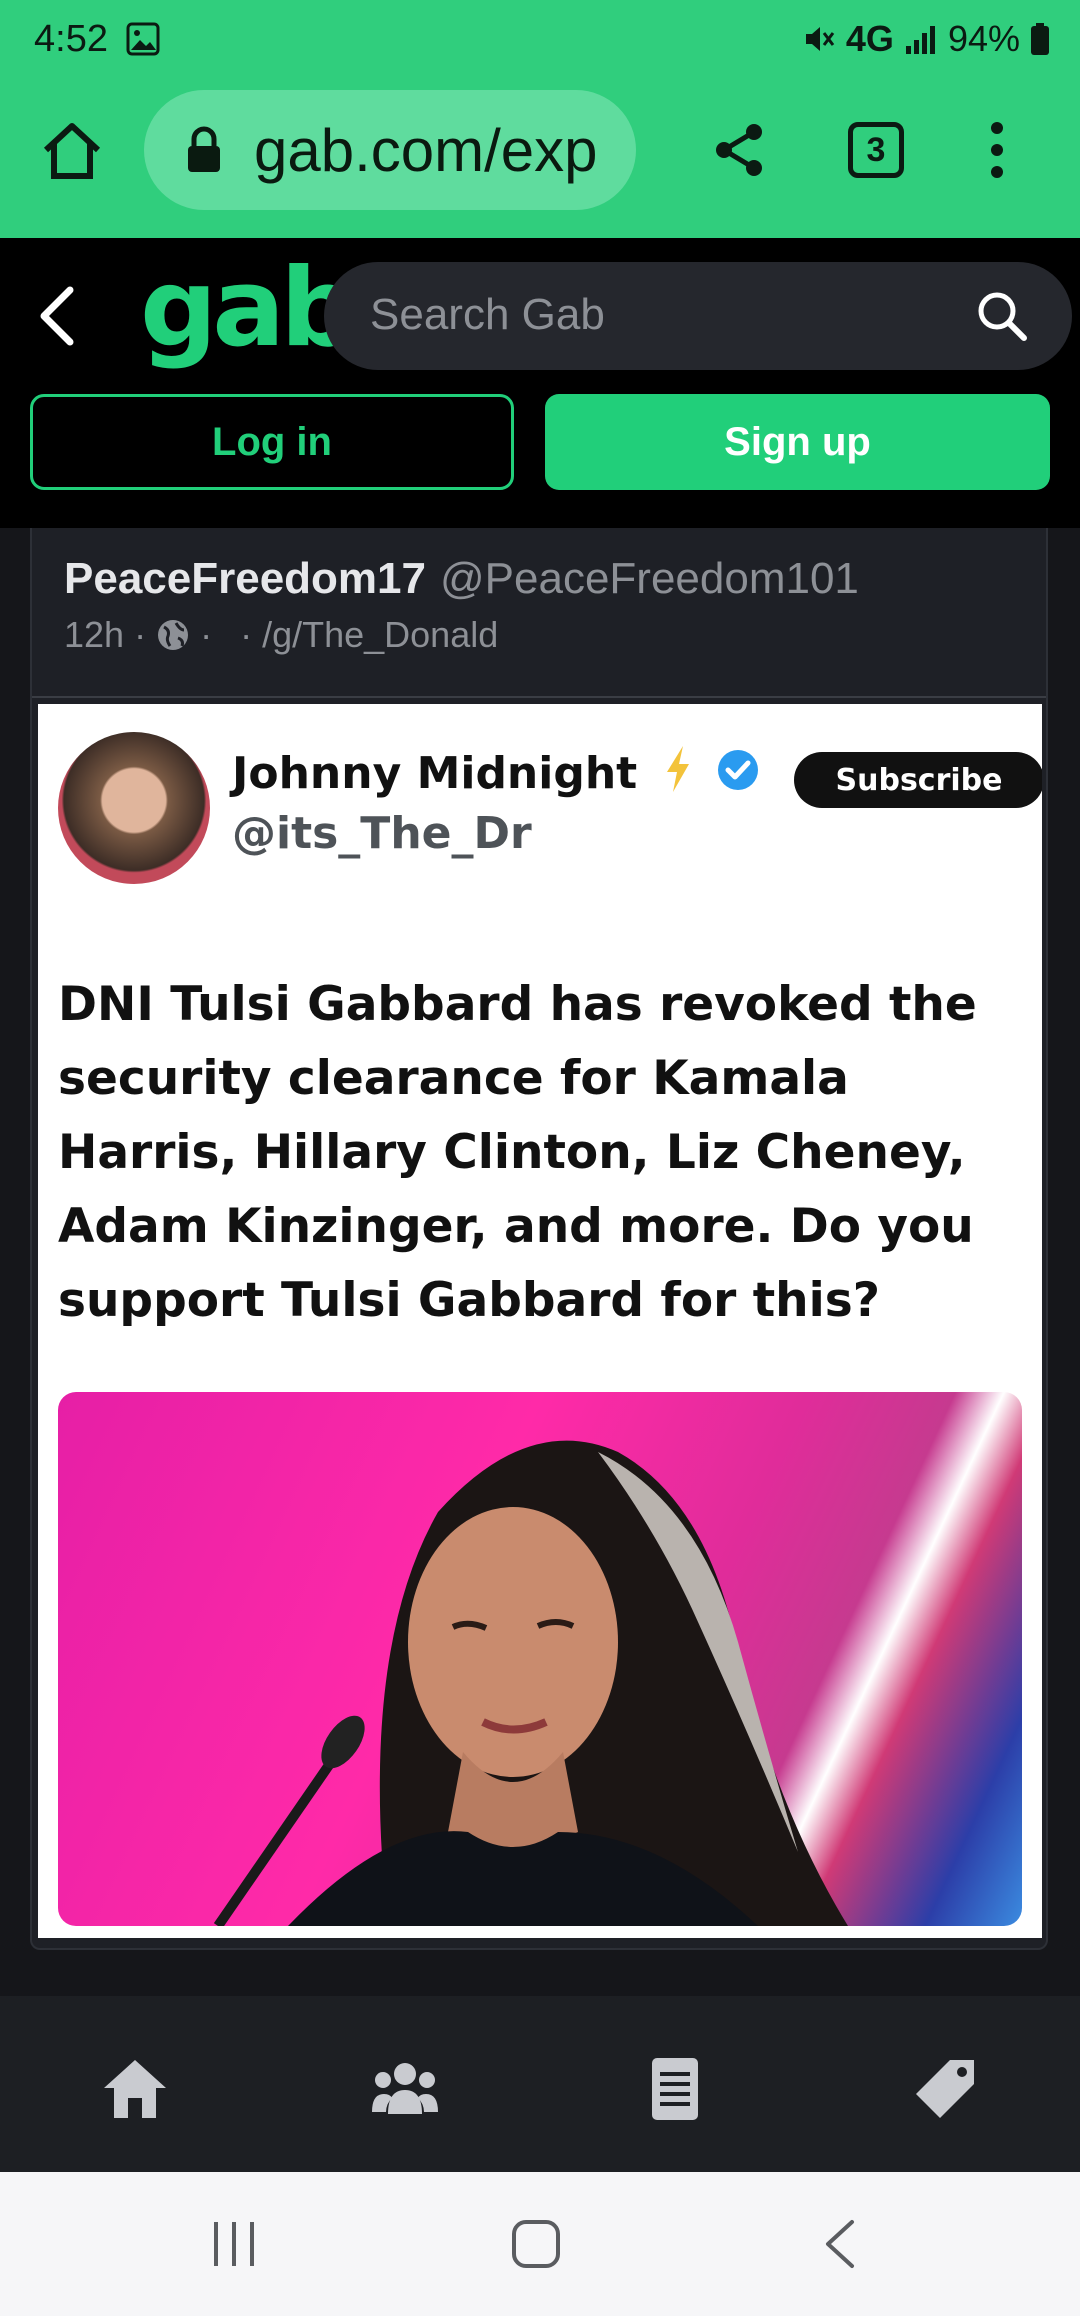  Describe the element at coordinates (797, 442) in the screenshot. I see `signup-button: Sign up` at that location.